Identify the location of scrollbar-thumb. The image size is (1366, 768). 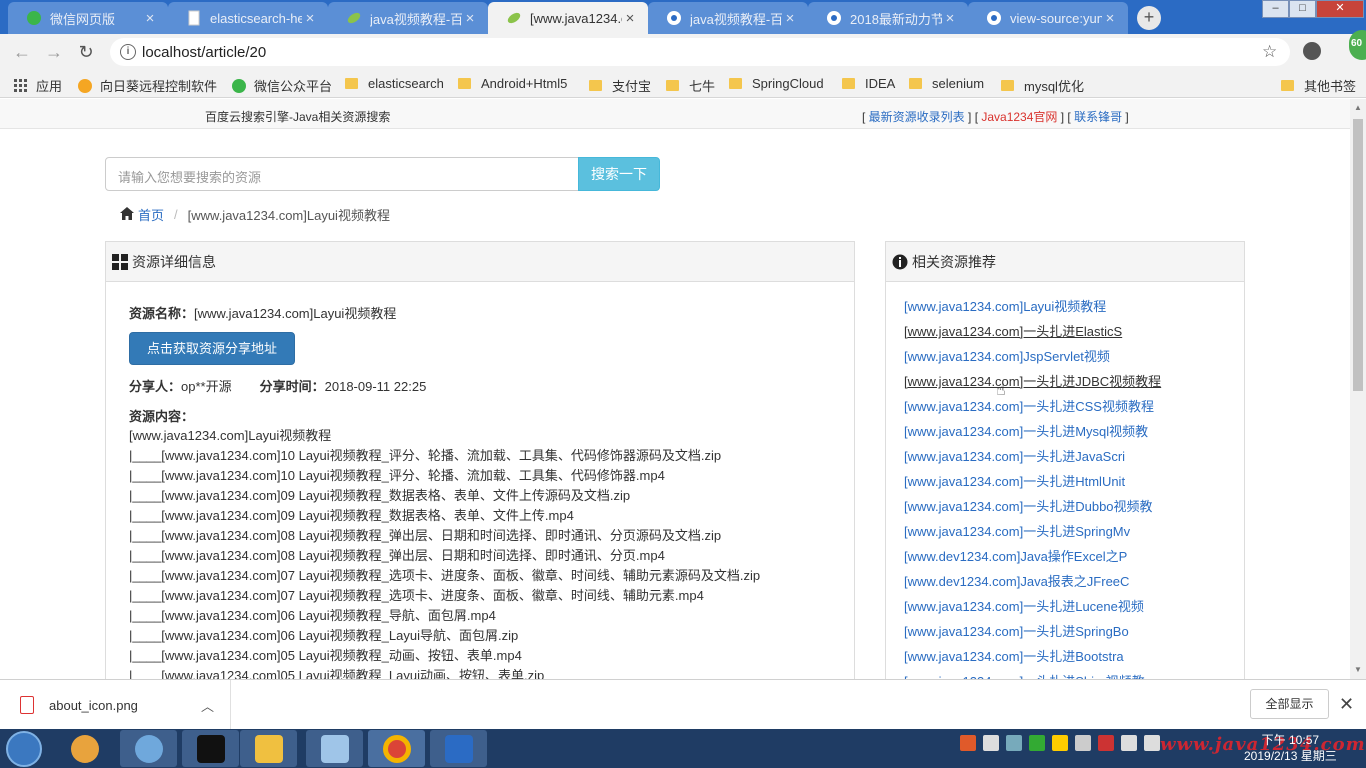
(1358, 255).